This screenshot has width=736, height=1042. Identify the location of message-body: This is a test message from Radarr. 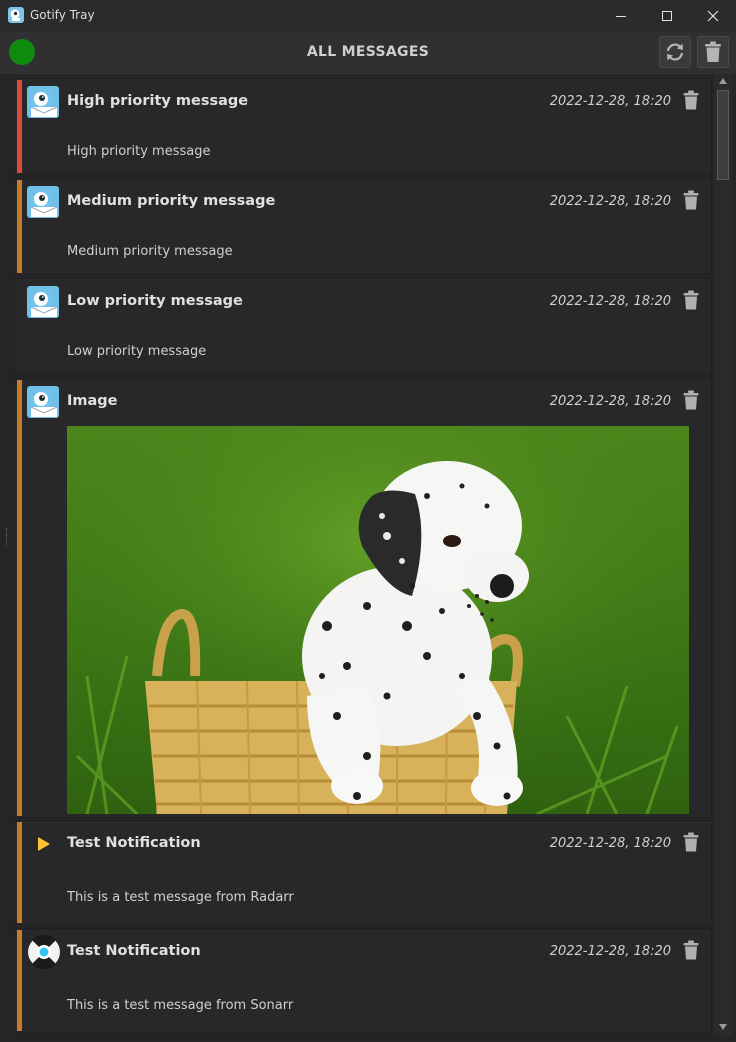
(180, 897).